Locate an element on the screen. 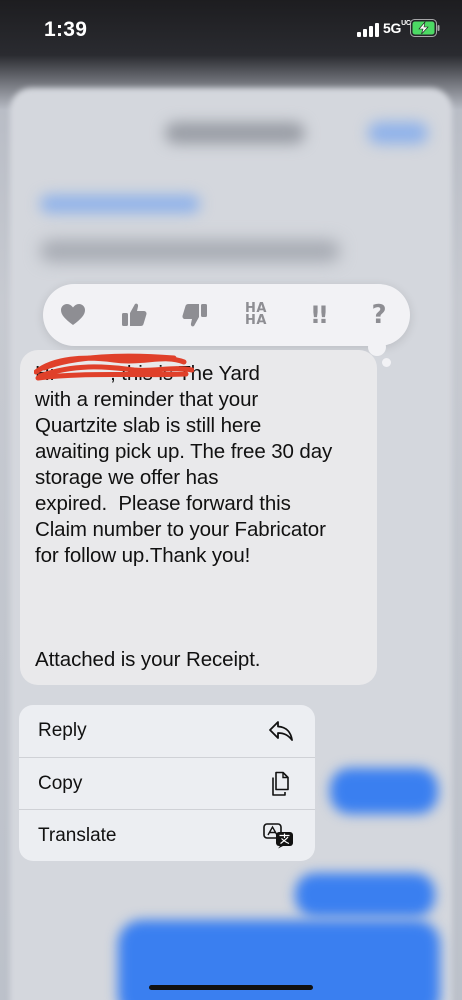 This screenshot has width=462, height=1000. status-bar: 1:39 5GUC is located at coordinates (231, 29).